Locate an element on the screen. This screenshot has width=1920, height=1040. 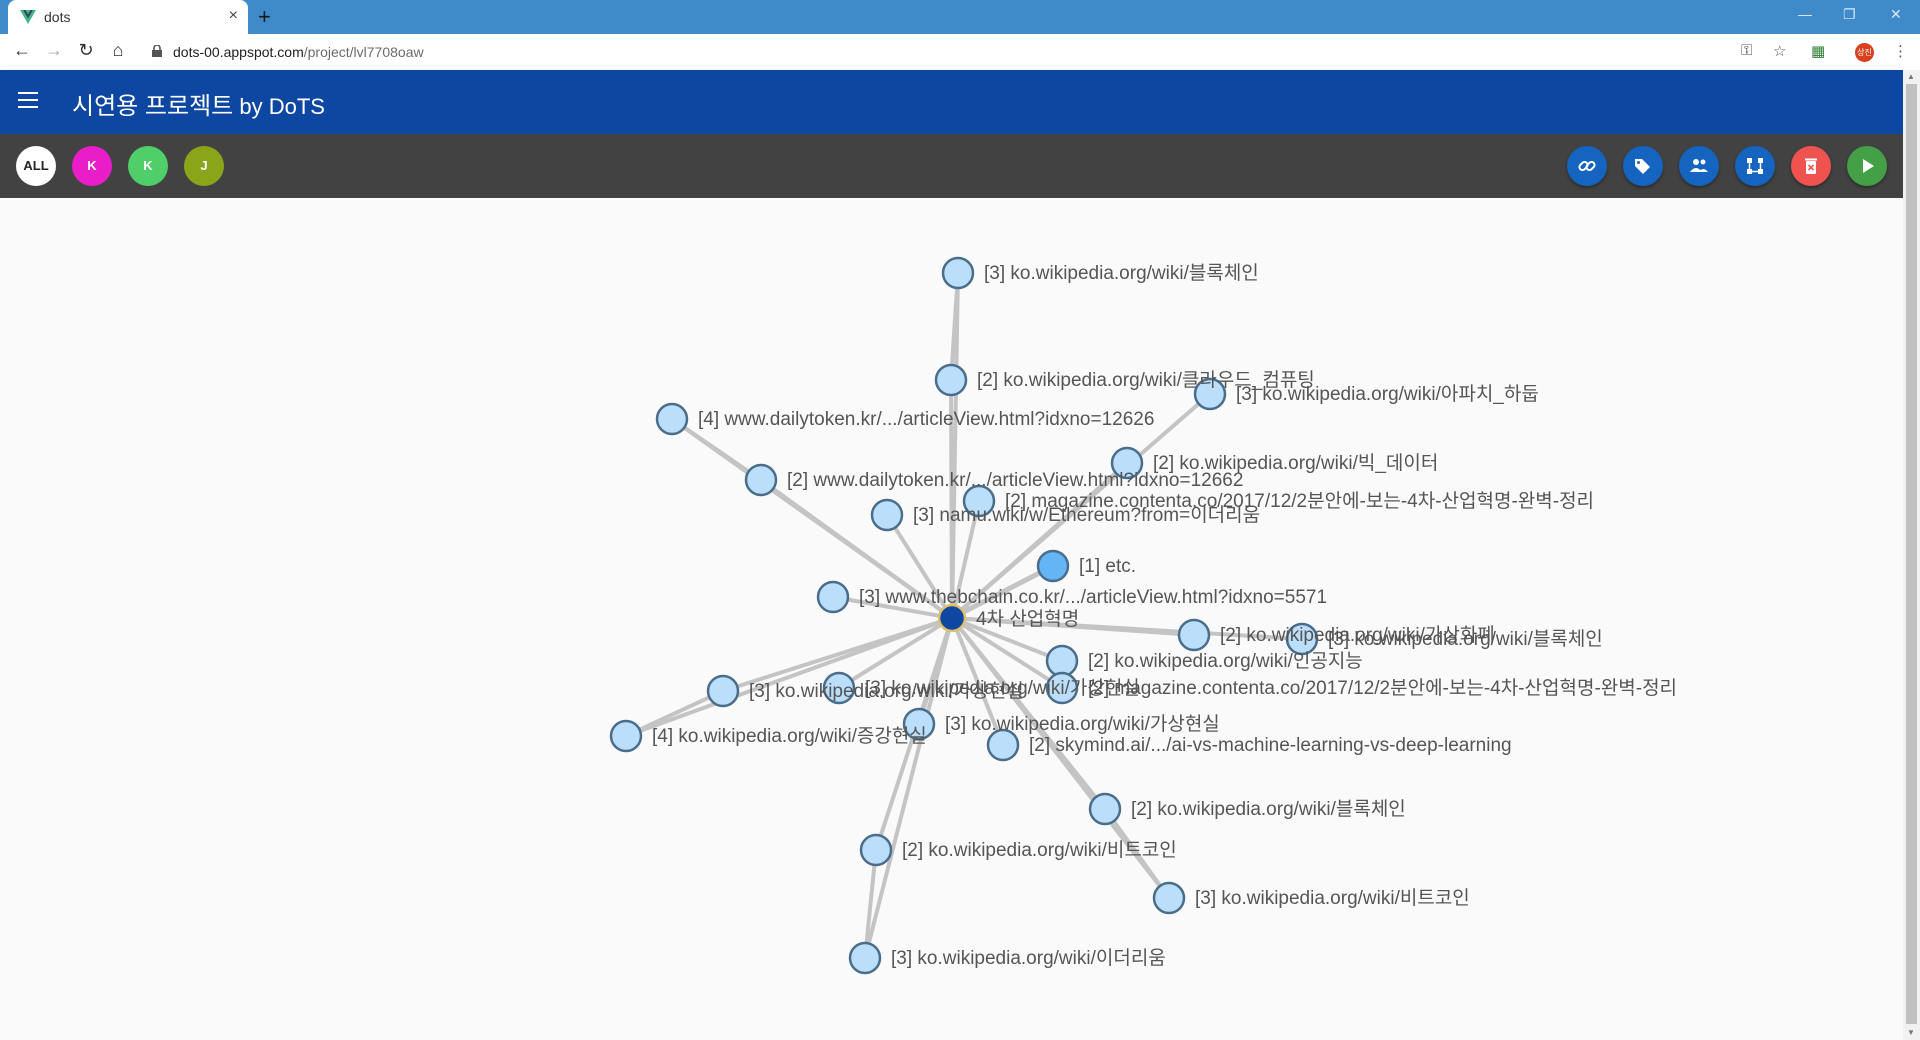
graph-node-label: [3] ko.wikipedia.org/wiki/이더리움 is located at coordinates (1028, 958).